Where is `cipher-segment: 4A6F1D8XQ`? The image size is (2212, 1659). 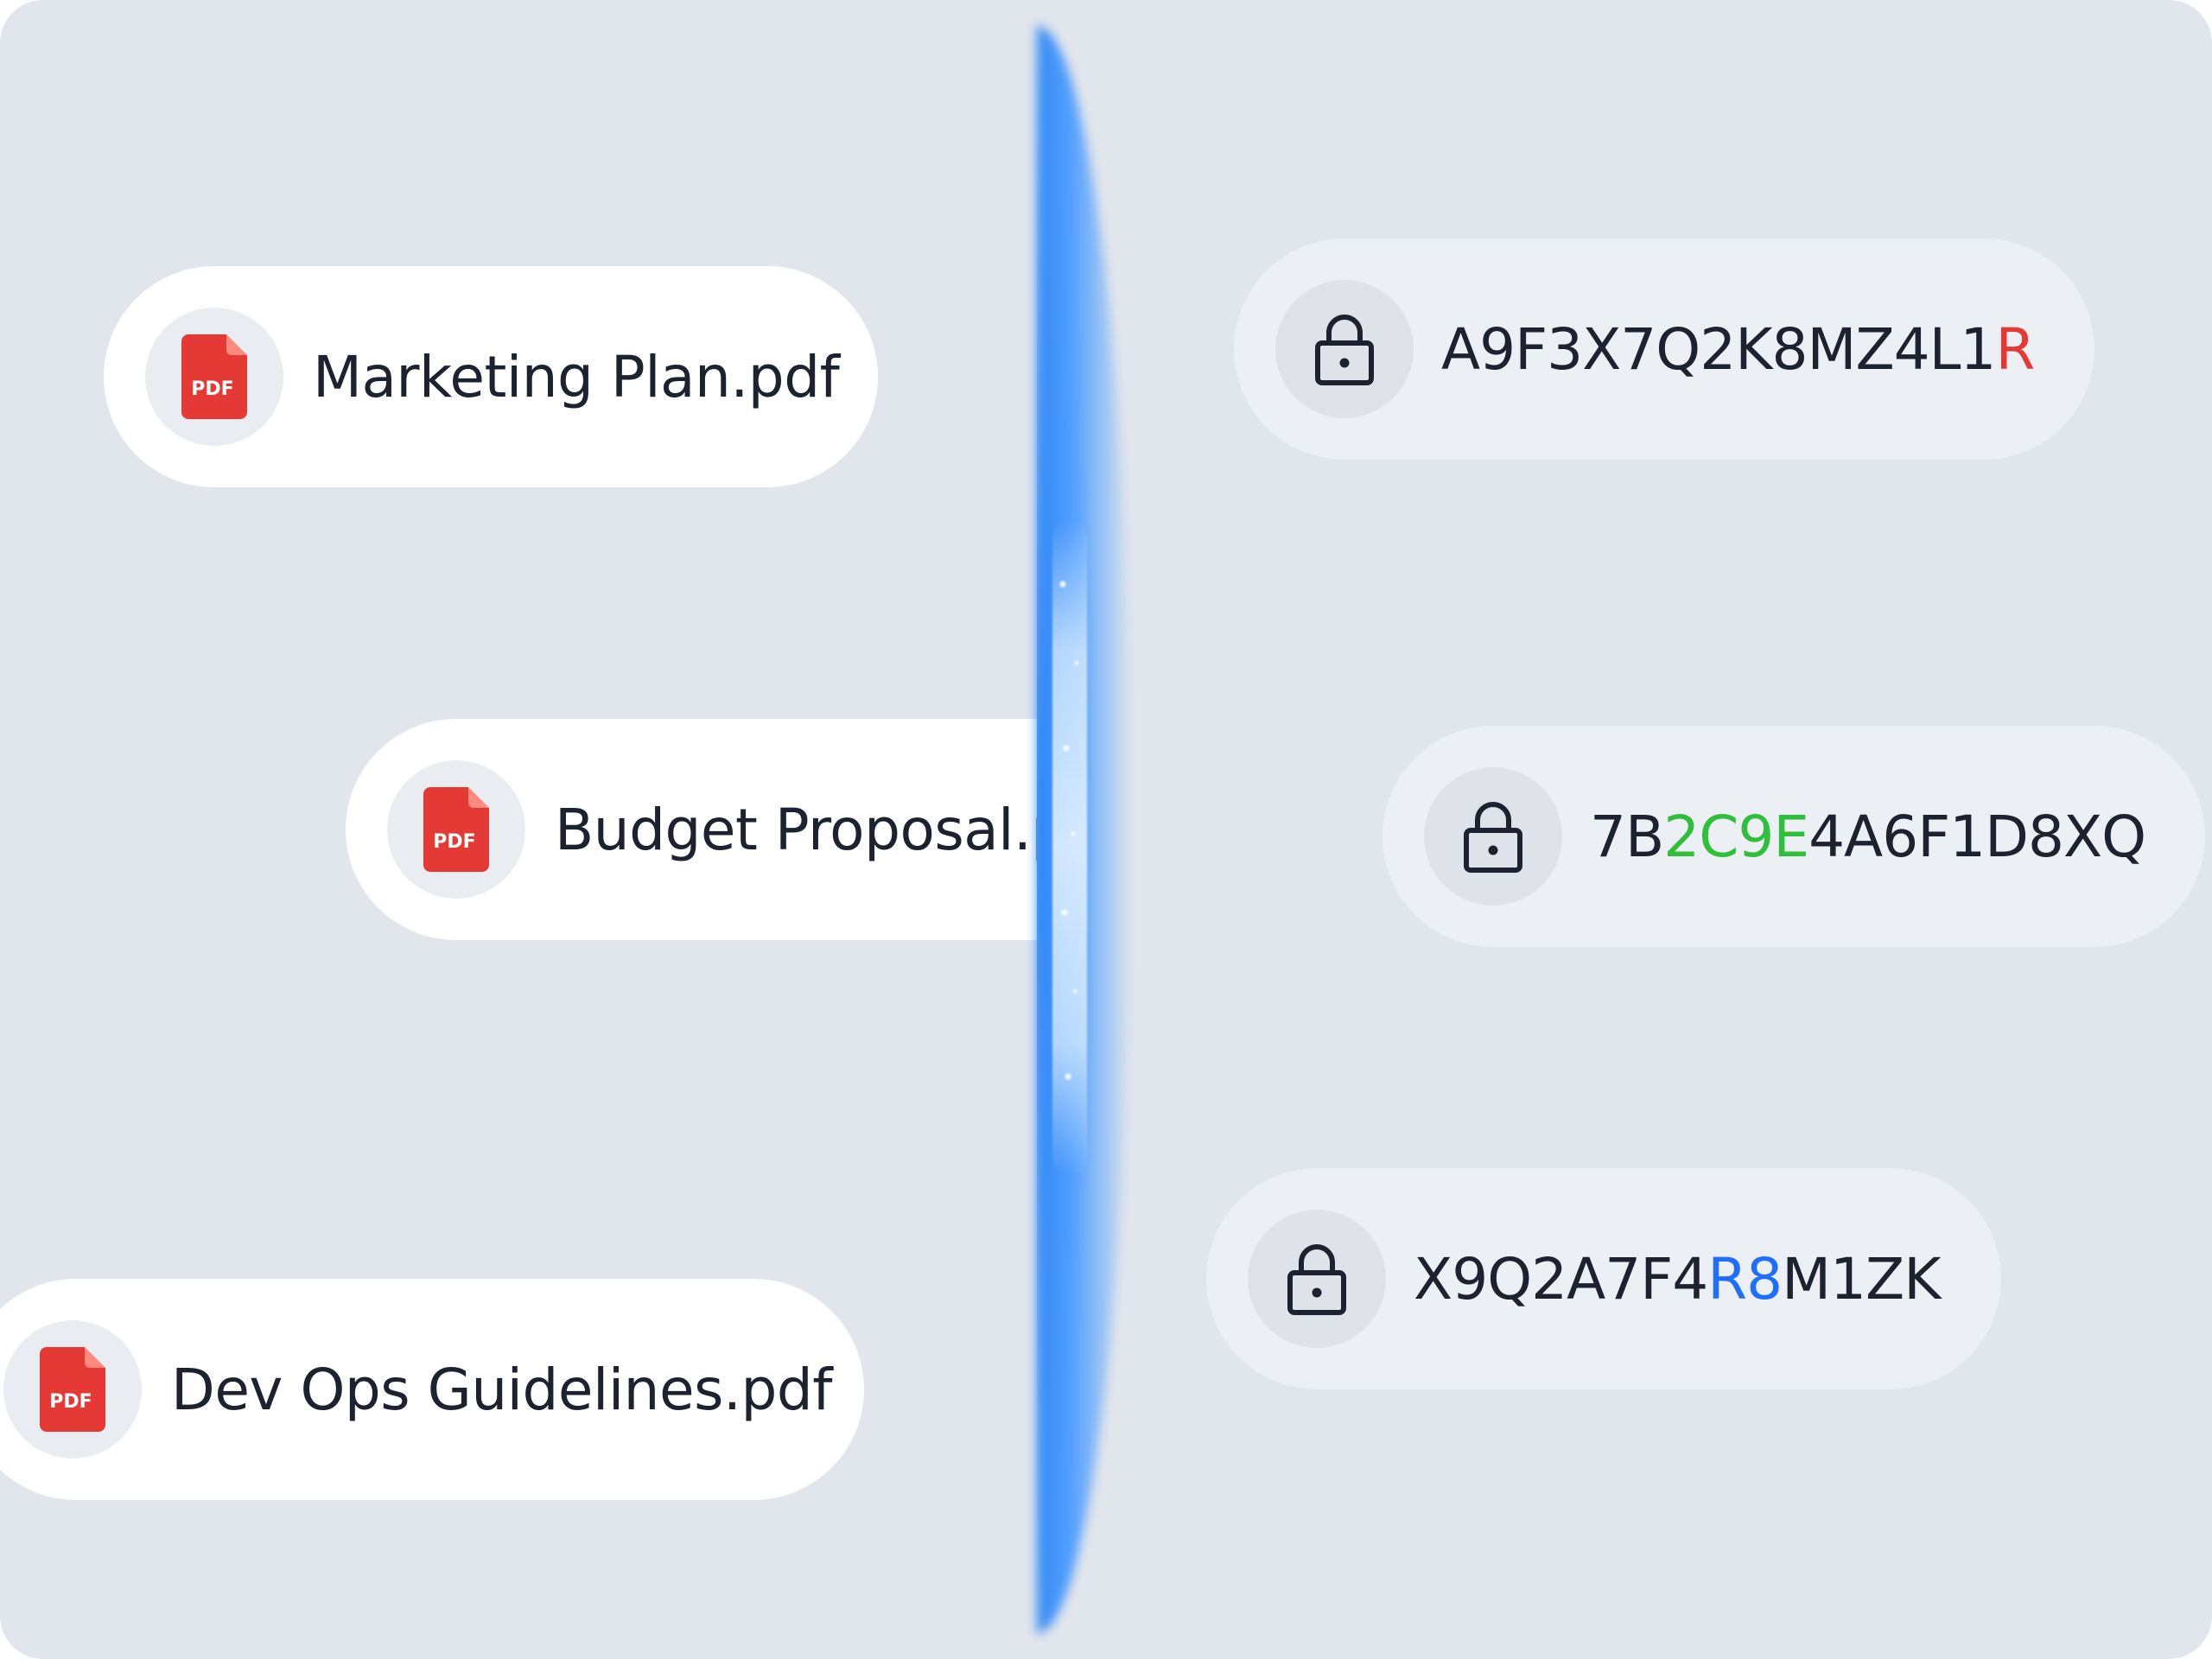 cipher-segment: 4A6F1D8XQ is located at coordinates (1977, 836).